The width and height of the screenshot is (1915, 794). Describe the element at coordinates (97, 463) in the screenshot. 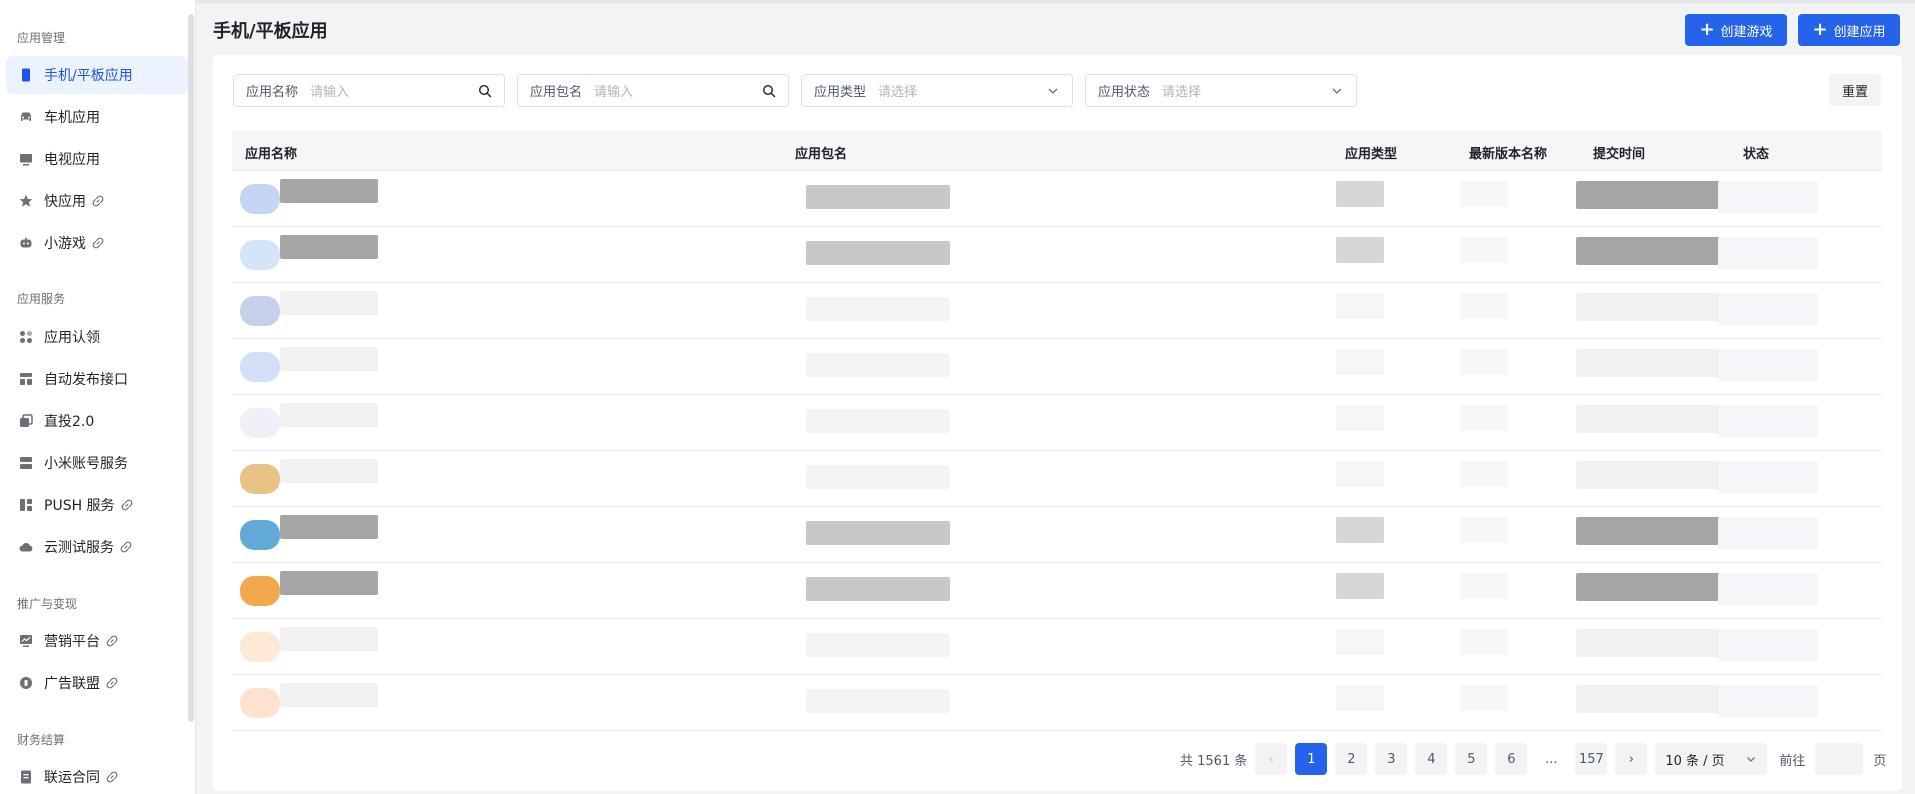

I see `sidebar-item-xiaomi-account: 小米账号服务` at that location.